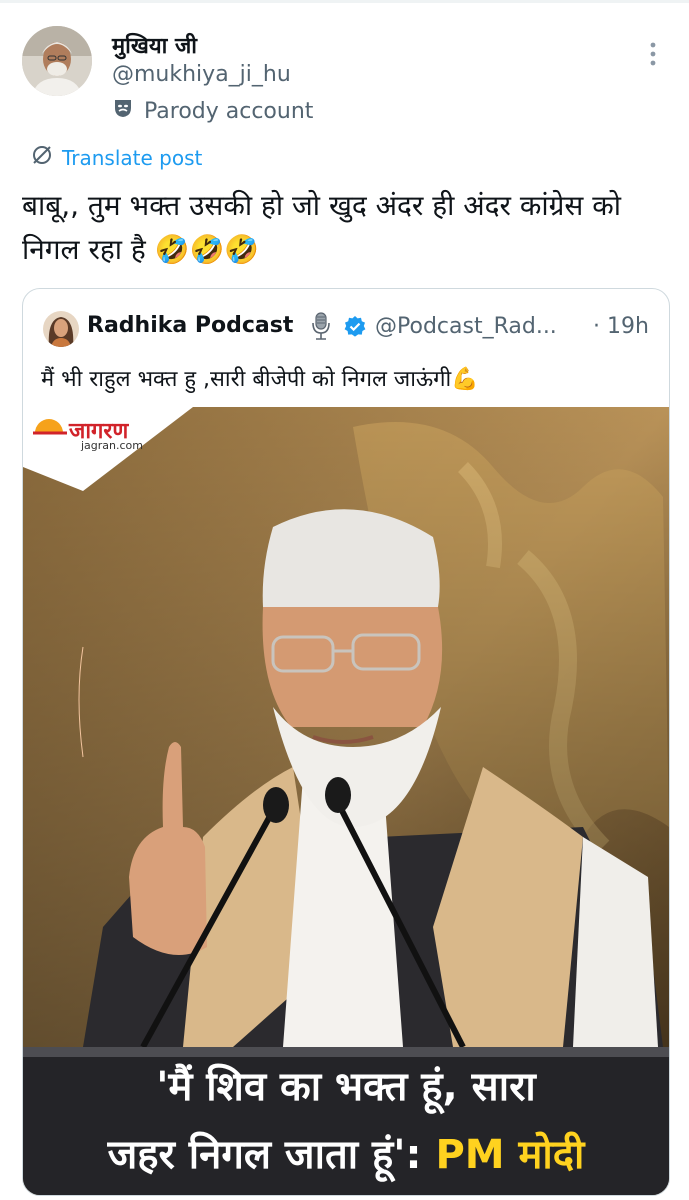 The image size is (689, 1200). Describe the element at coordinates (621, 326) in the screenshot. I see `quoted-timestamp: · 19h` at that location.